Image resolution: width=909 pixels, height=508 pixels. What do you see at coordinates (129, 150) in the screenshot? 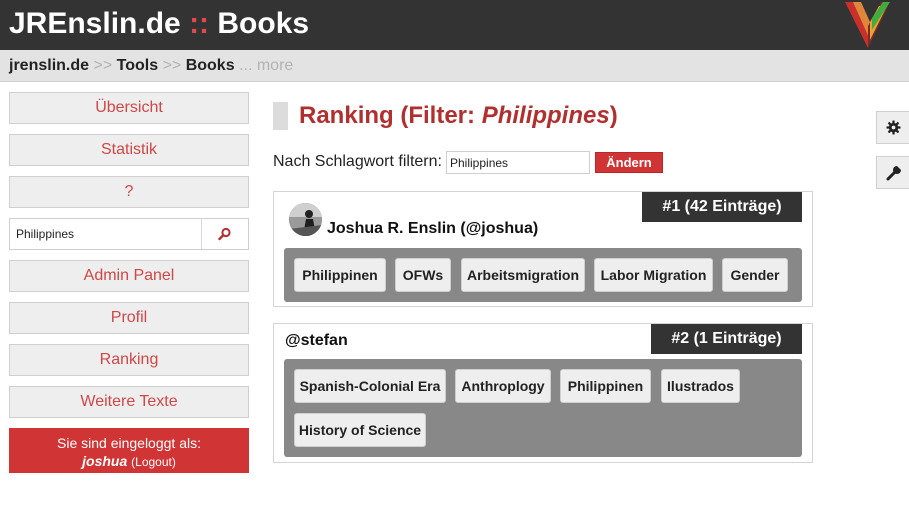
I see `sidebar-item-statistik: Statistik` at bounding box center [129, 150].